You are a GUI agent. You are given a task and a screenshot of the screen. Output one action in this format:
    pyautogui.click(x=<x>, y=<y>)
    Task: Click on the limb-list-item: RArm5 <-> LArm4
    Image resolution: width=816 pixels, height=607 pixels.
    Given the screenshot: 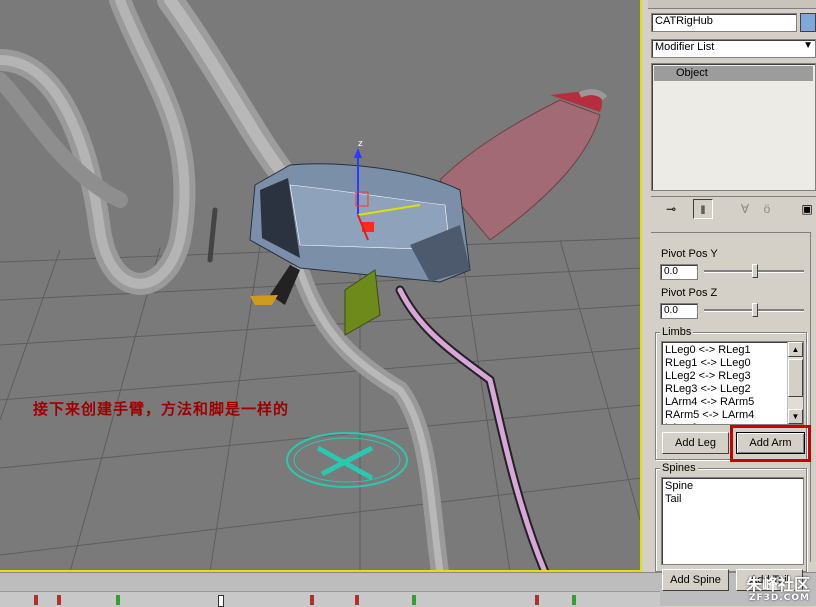 What is the action you would take?
    pyautogui.click(x=725, y=415)
    